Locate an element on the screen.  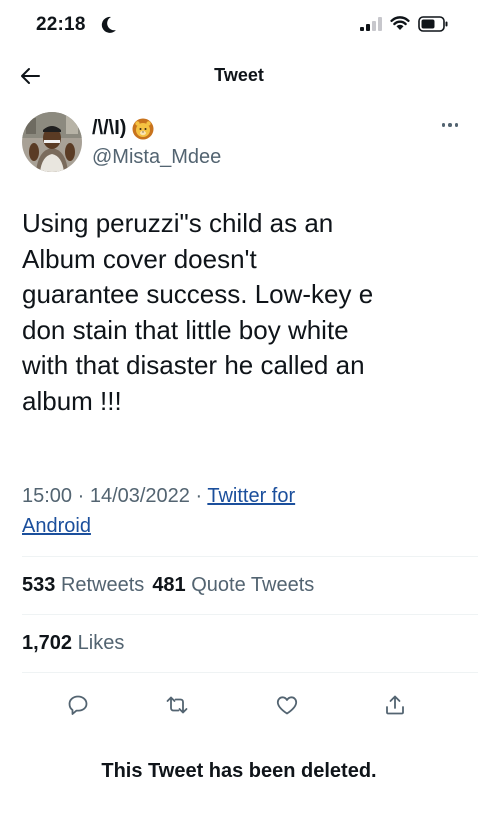
reply-icon is located at coordinates (78, 705).